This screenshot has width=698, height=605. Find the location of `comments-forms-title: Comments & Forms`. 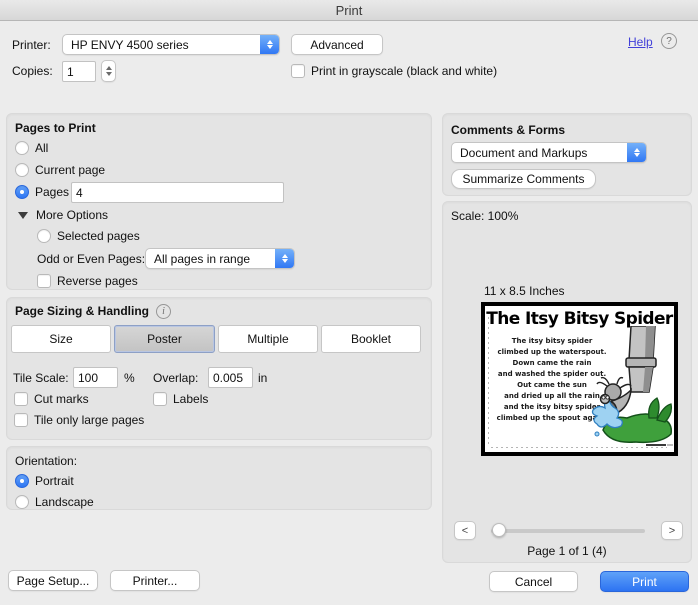

comments-forms-title: Comments & Forms is located at coordinates (508, 130).